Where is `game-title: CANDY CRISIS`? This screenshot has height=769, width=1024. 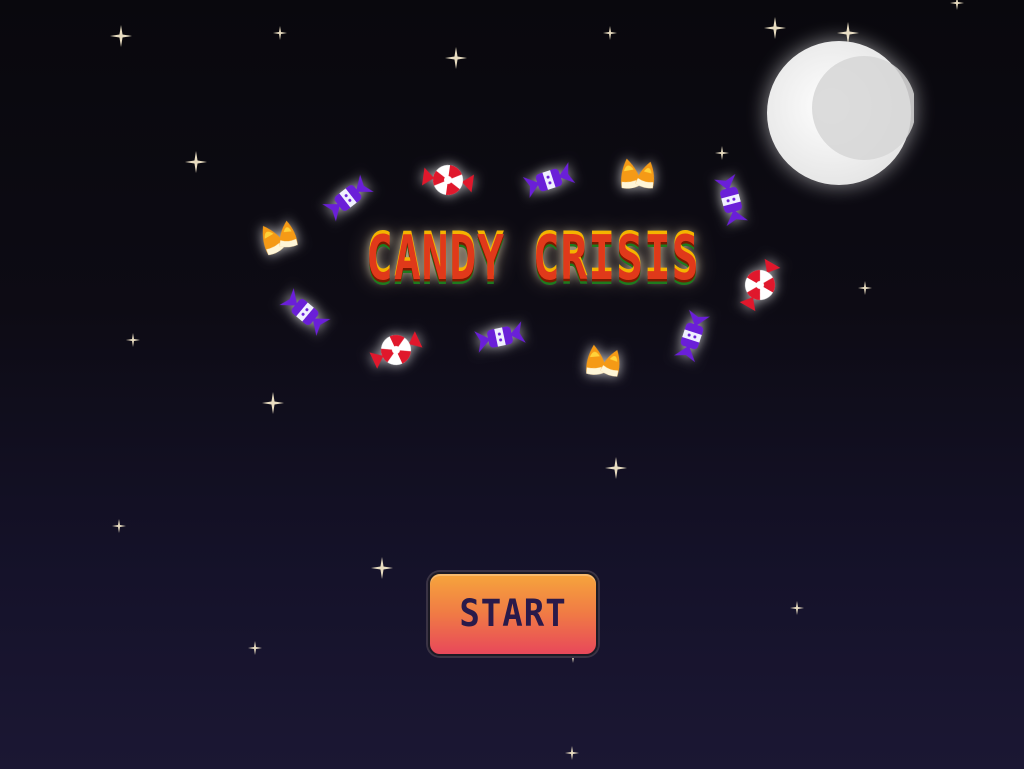
game-title: CANDY CRISIS is located at coordinates (533, 259).